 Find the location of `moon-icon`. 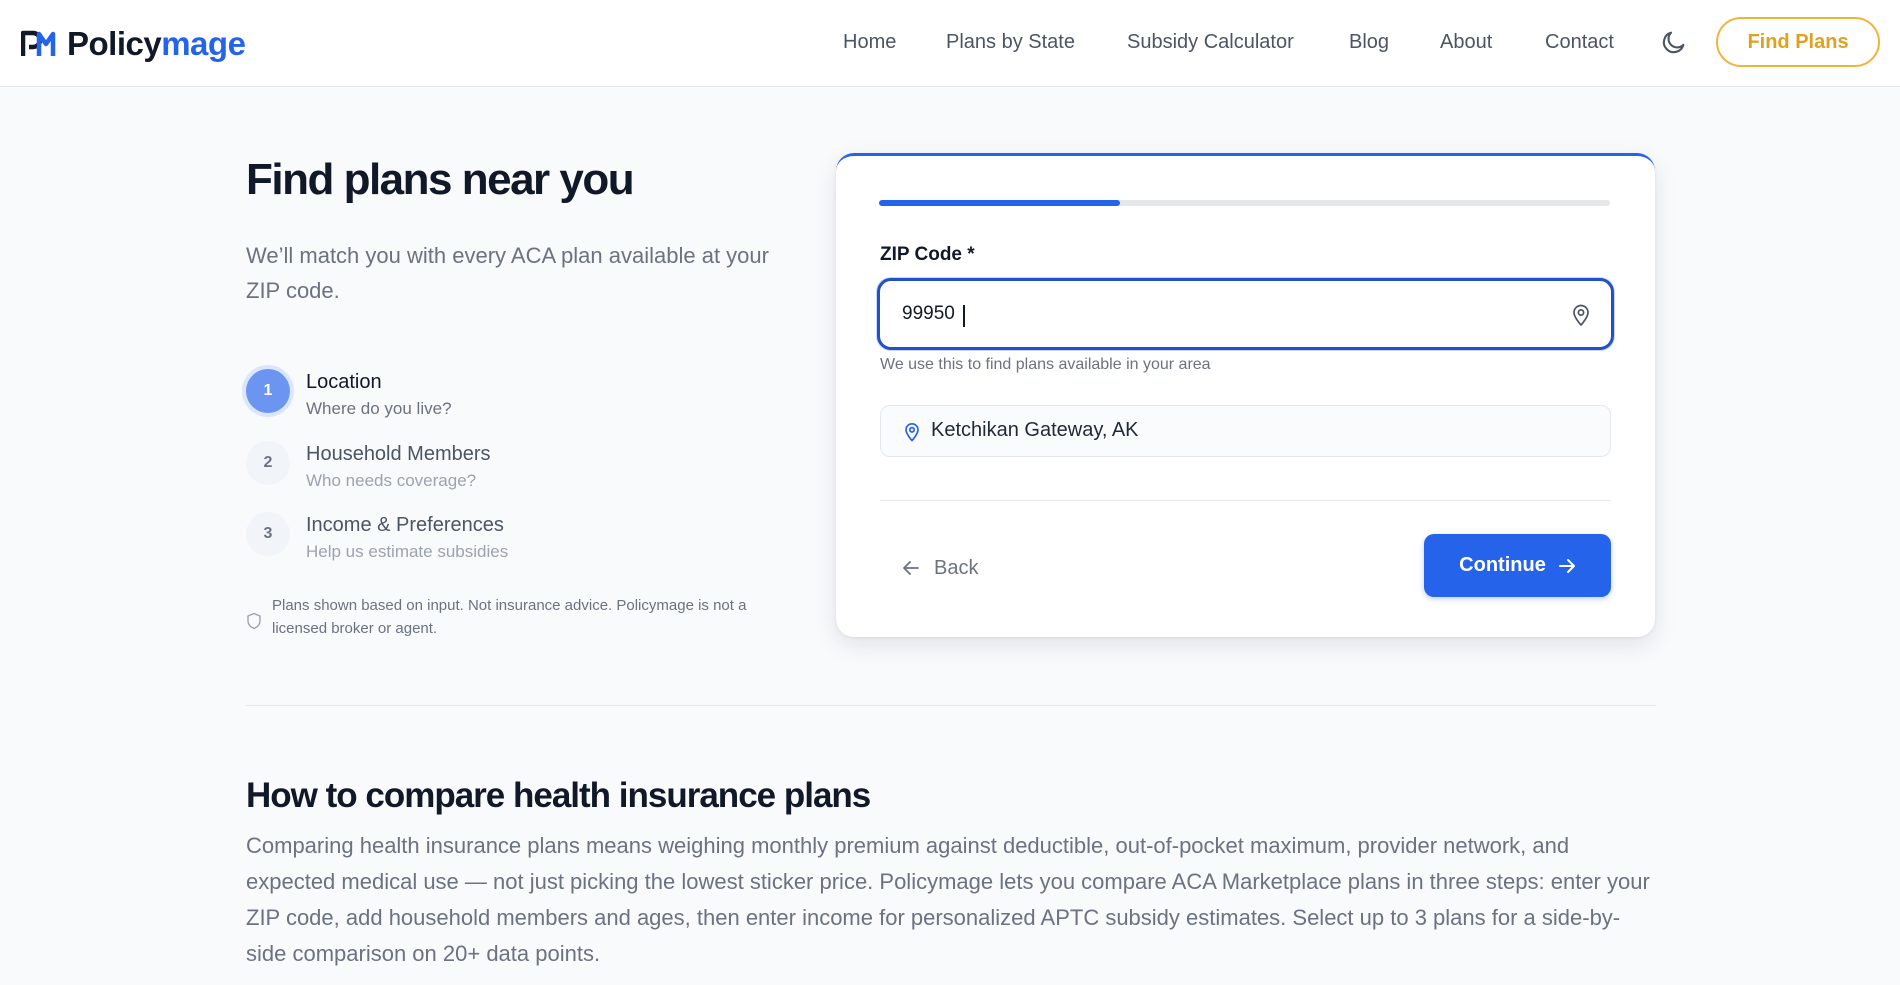

moon-icon is located at coordinates (1674, 42).